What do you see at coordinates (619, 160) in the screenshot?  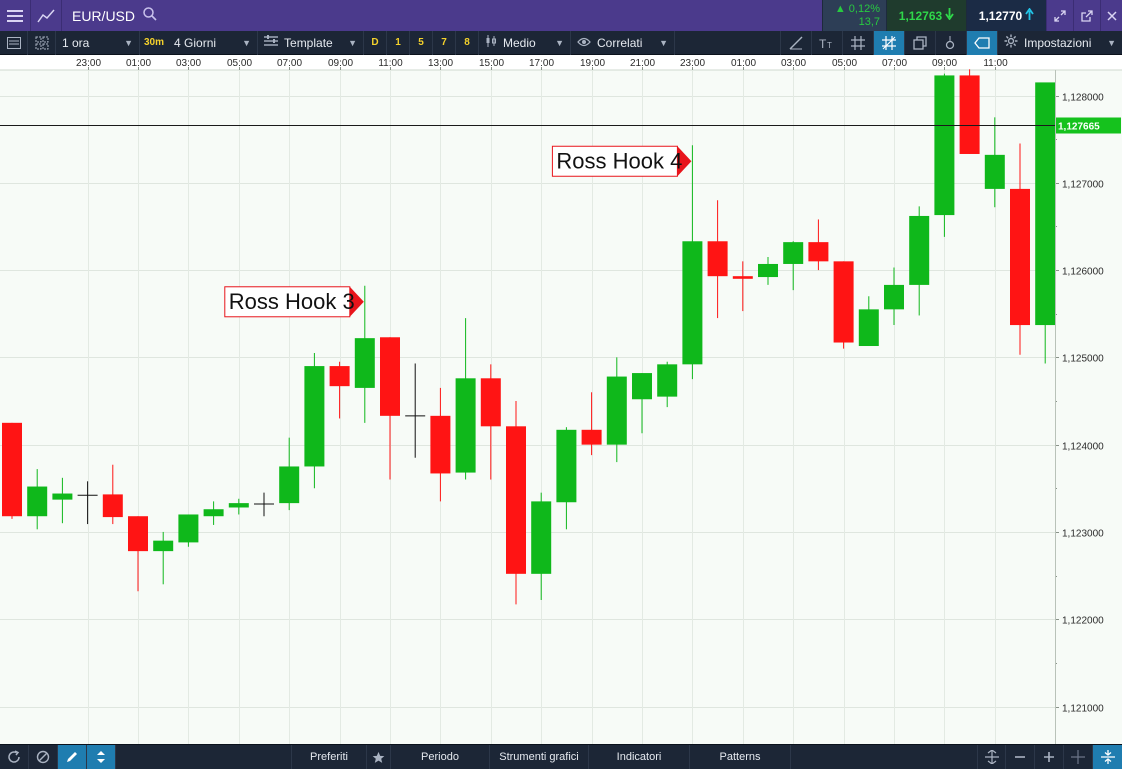 I see `annotation-label: Ross Hook 4` at bounding box center [619, 160].